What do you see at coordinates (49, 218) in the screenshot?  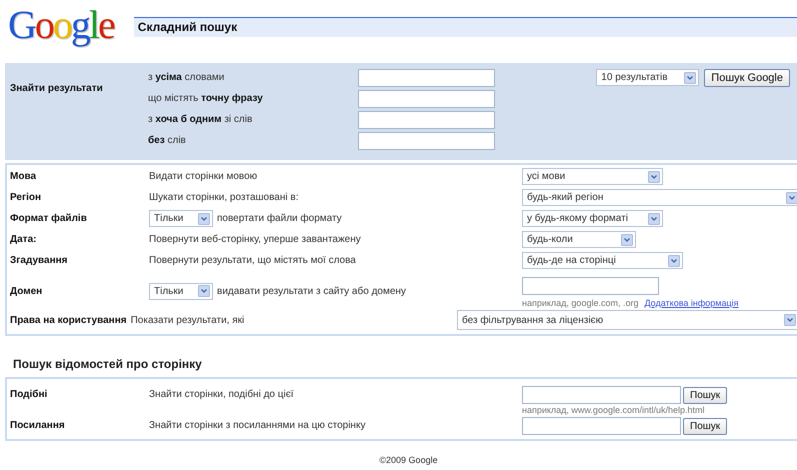 I see `option-label: Формат файлів` at bounding box center [49, 218].